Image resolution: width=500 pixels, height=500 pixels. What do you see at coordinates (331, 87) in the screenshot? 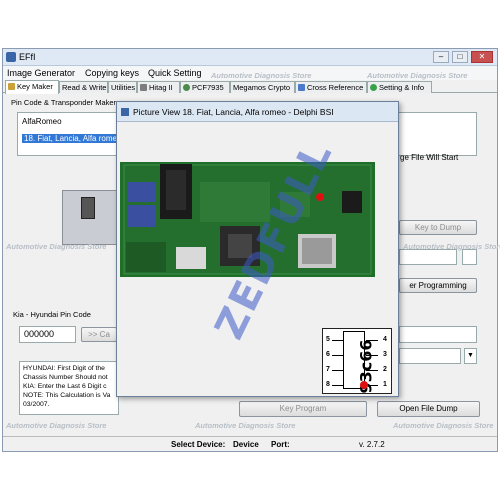
I see `tab-cross-reference: Cross Reference` at bounding box center [331, 87].